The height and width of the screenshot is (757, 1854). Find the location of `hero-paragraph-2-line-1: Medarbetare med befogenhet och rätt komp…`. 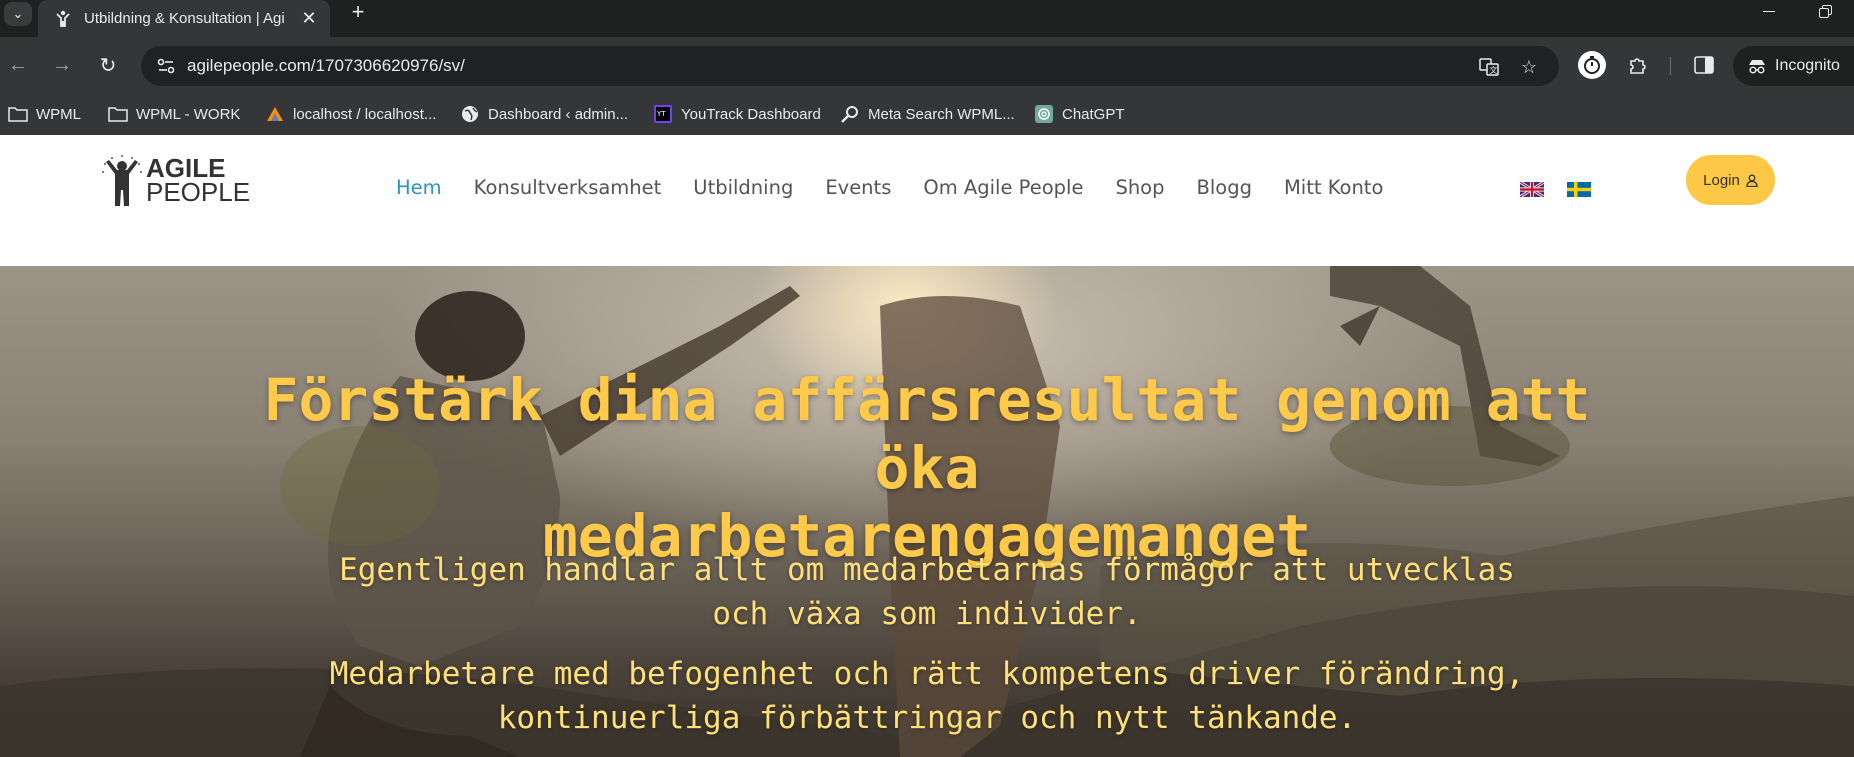

hero-paragraph-2-line-1: Medarbetare med befogenhet och rätt komp… is located at coordinates (927, 674).